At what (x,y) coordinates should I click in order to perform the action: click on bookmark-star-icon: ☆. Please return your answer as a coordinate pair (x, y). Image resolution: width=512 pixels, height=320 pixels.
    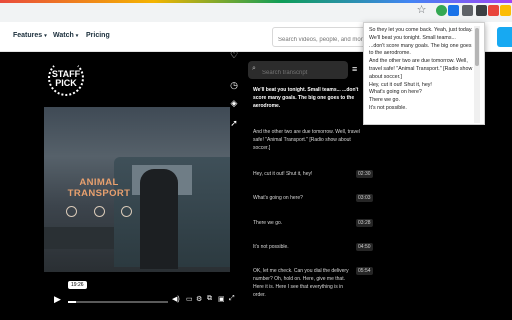
    Looking at the image, I should click on (421, 10).